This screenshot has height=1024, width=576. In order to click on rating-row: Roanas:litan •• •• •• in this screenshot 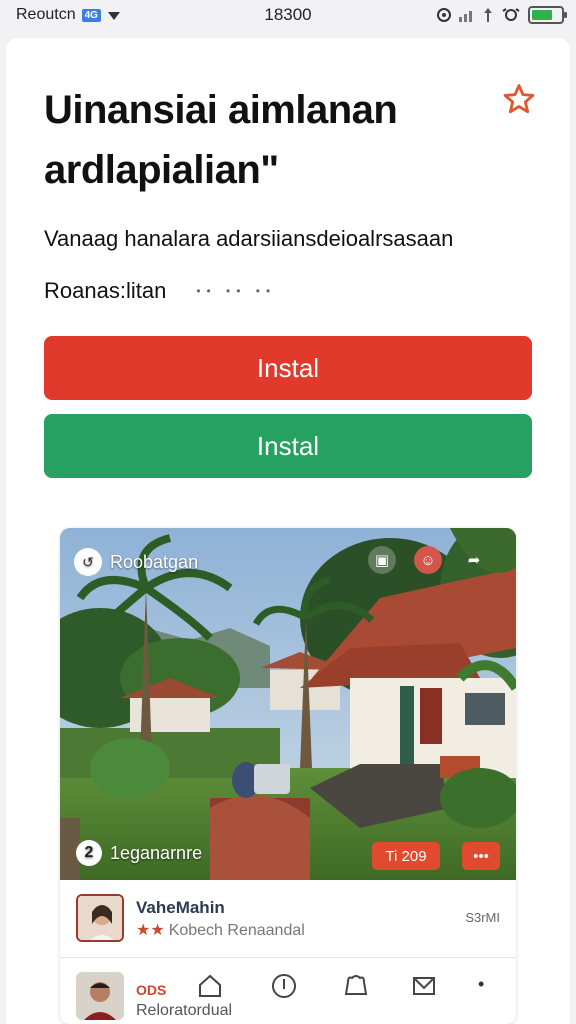, I will do `click(160, 291)`.